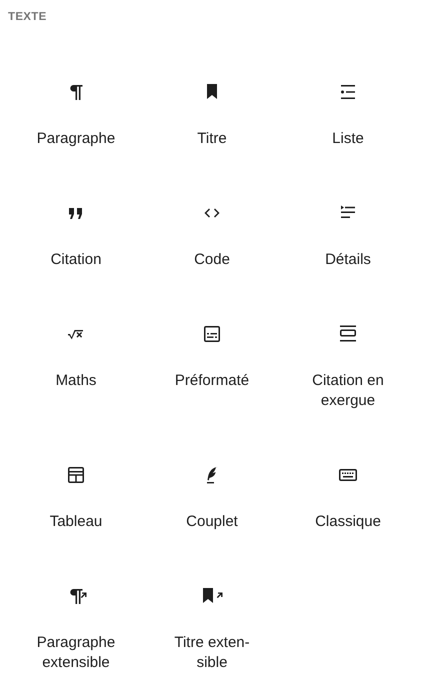 The width and height of the screenshot is (431, 689). What do you see at coordinates (212, 497) in the screenshot?
I see `block-button: Couplet` at bounding box center [212, 497].